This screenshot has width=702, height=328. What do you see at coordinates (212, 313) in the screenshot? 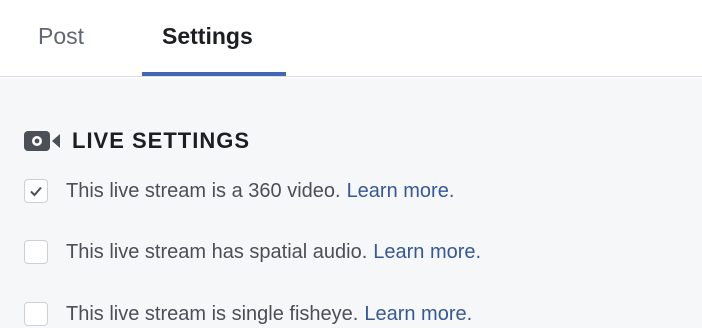
I see `option-label: This live stream is single fisheye.` at bounding box center [212, 313].